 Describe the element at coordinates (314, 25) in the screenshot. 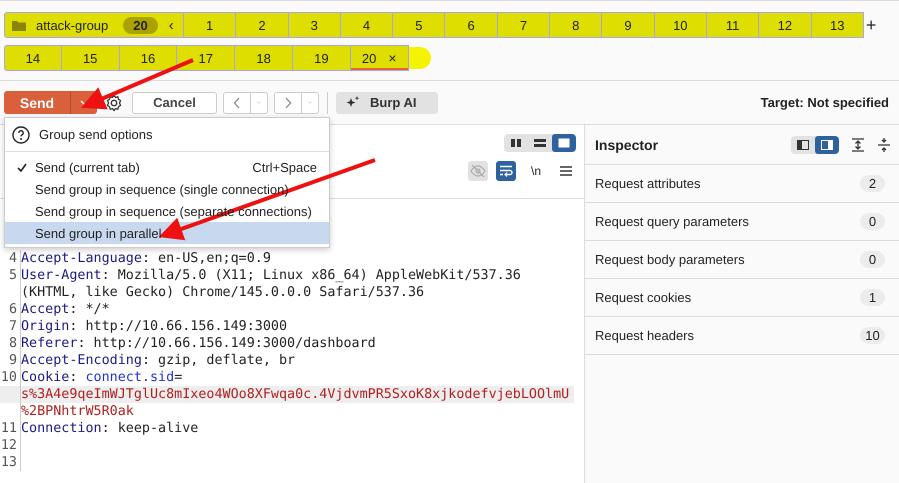

I see `request-tab: 3` at that location.